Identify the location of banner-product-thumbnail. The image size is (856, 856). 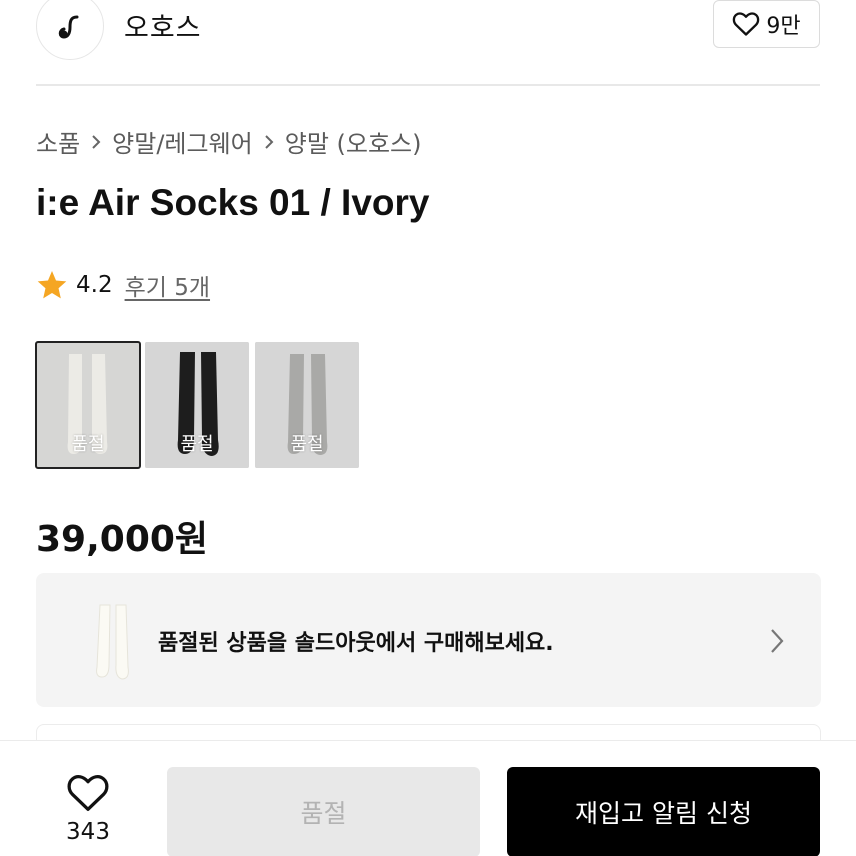
(114, 641).